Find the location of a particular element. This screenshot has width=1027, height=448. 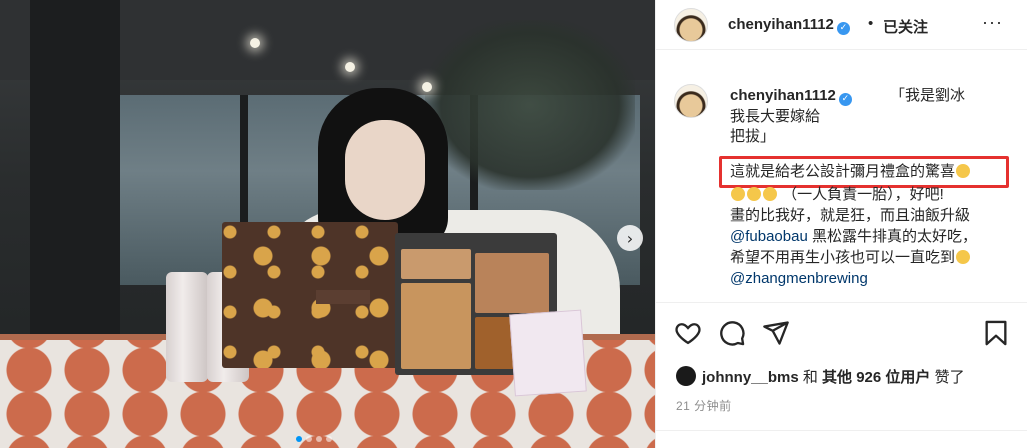

comment-button is located at coordinates (732, 333).